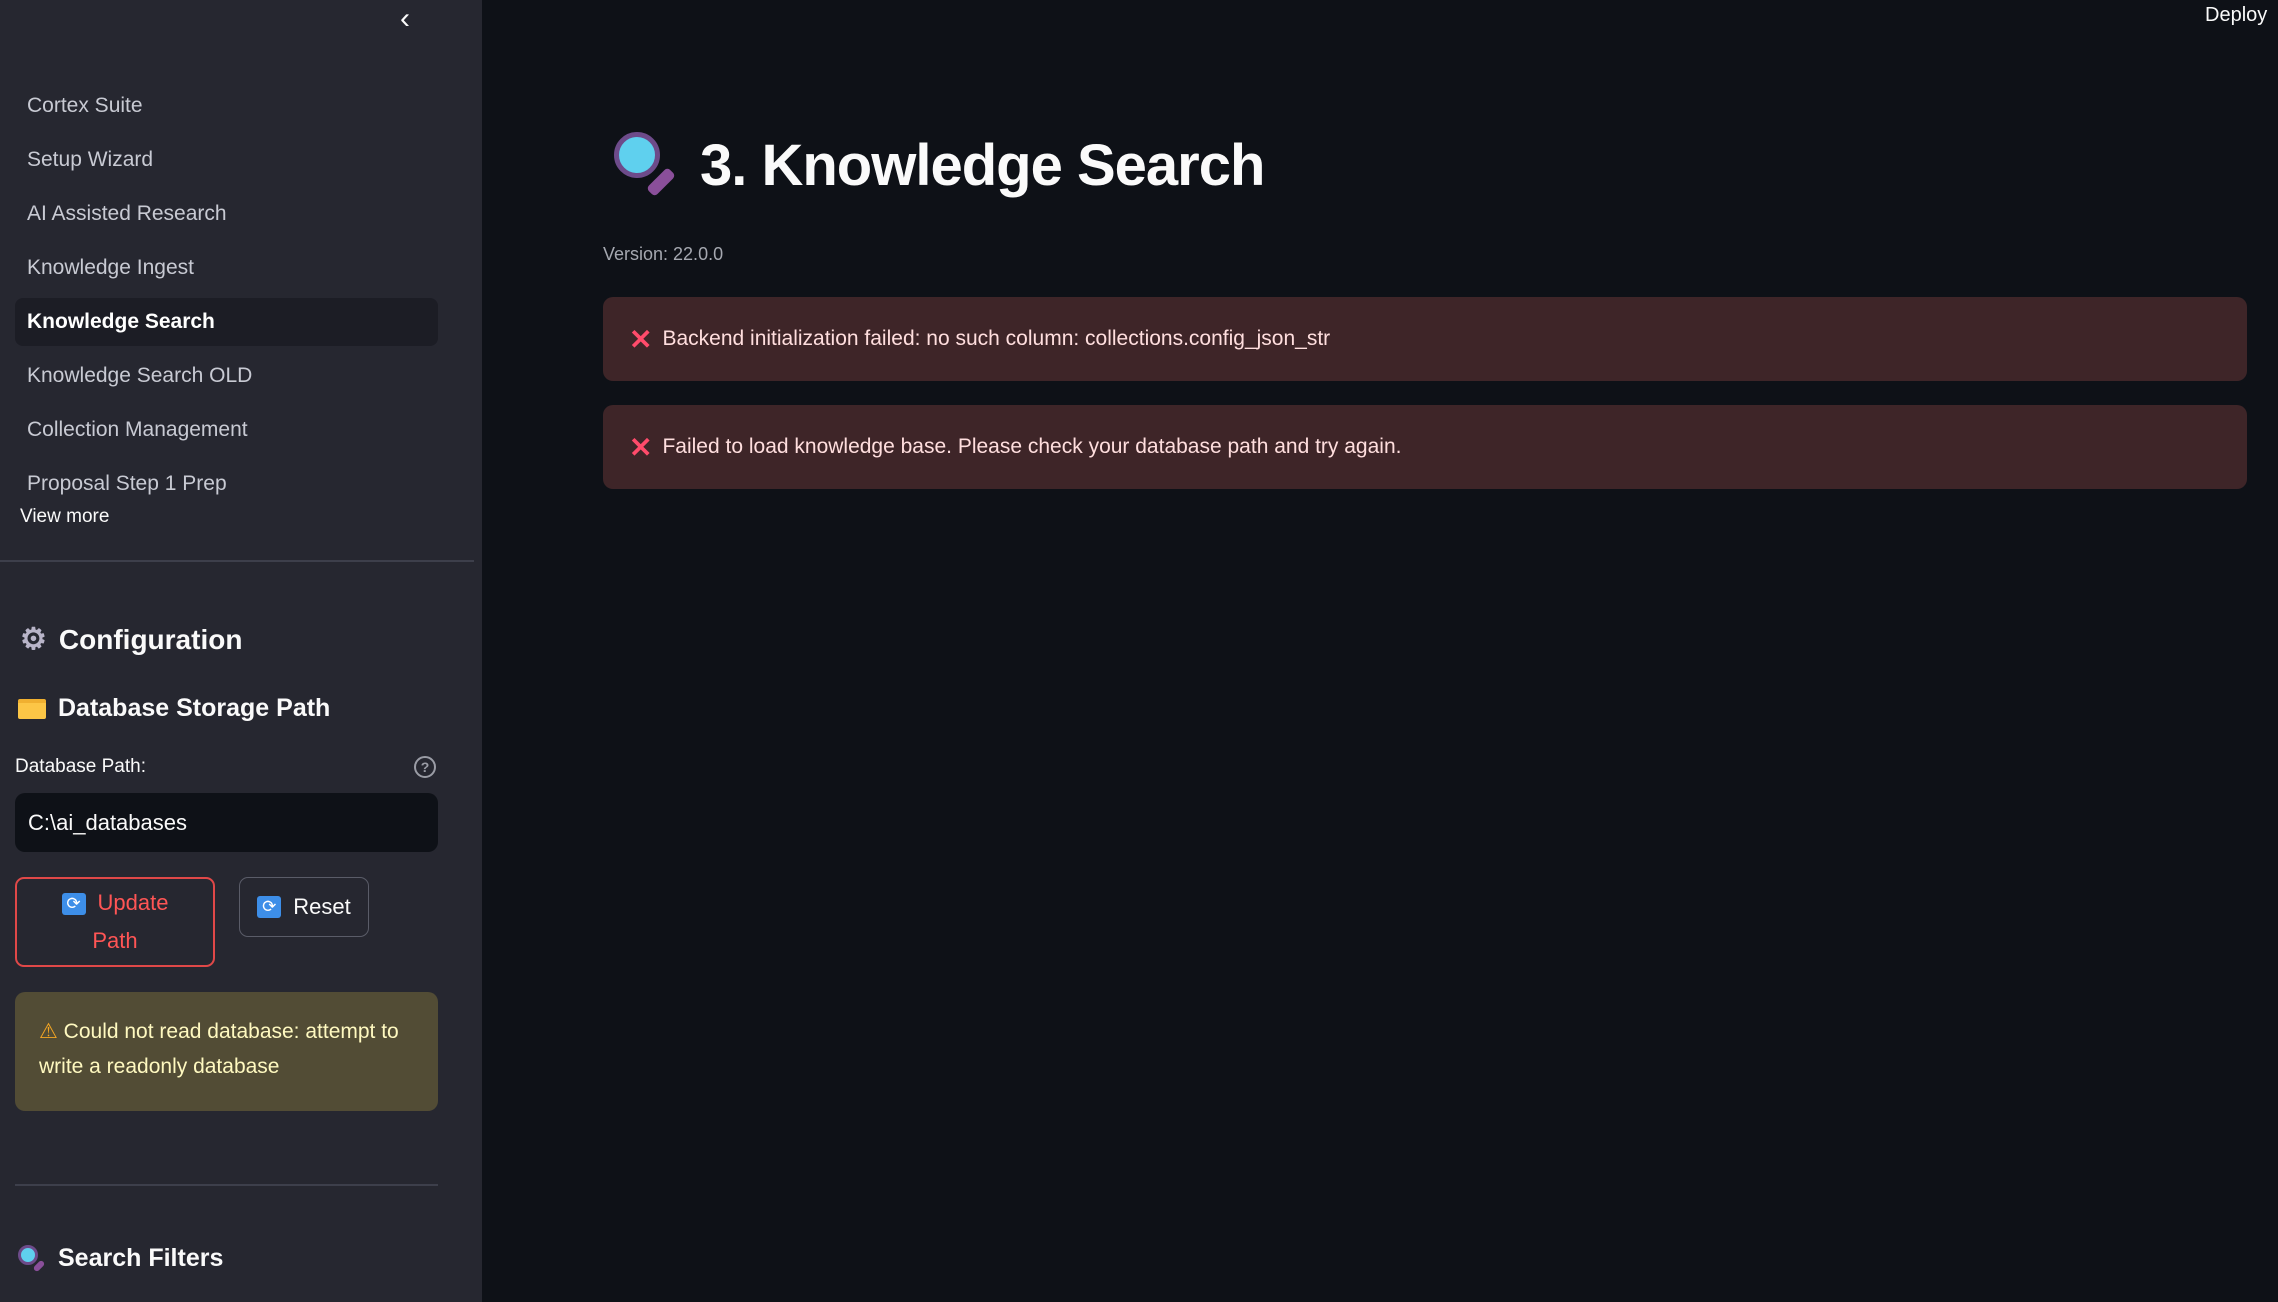 The height and width of the screenshot is (1302, 2278). What do you see at coordinates (226, 430) in the screenshot?
I see `sidebar-item-collection-management: Collection Management` at bounding box center [226, 430].